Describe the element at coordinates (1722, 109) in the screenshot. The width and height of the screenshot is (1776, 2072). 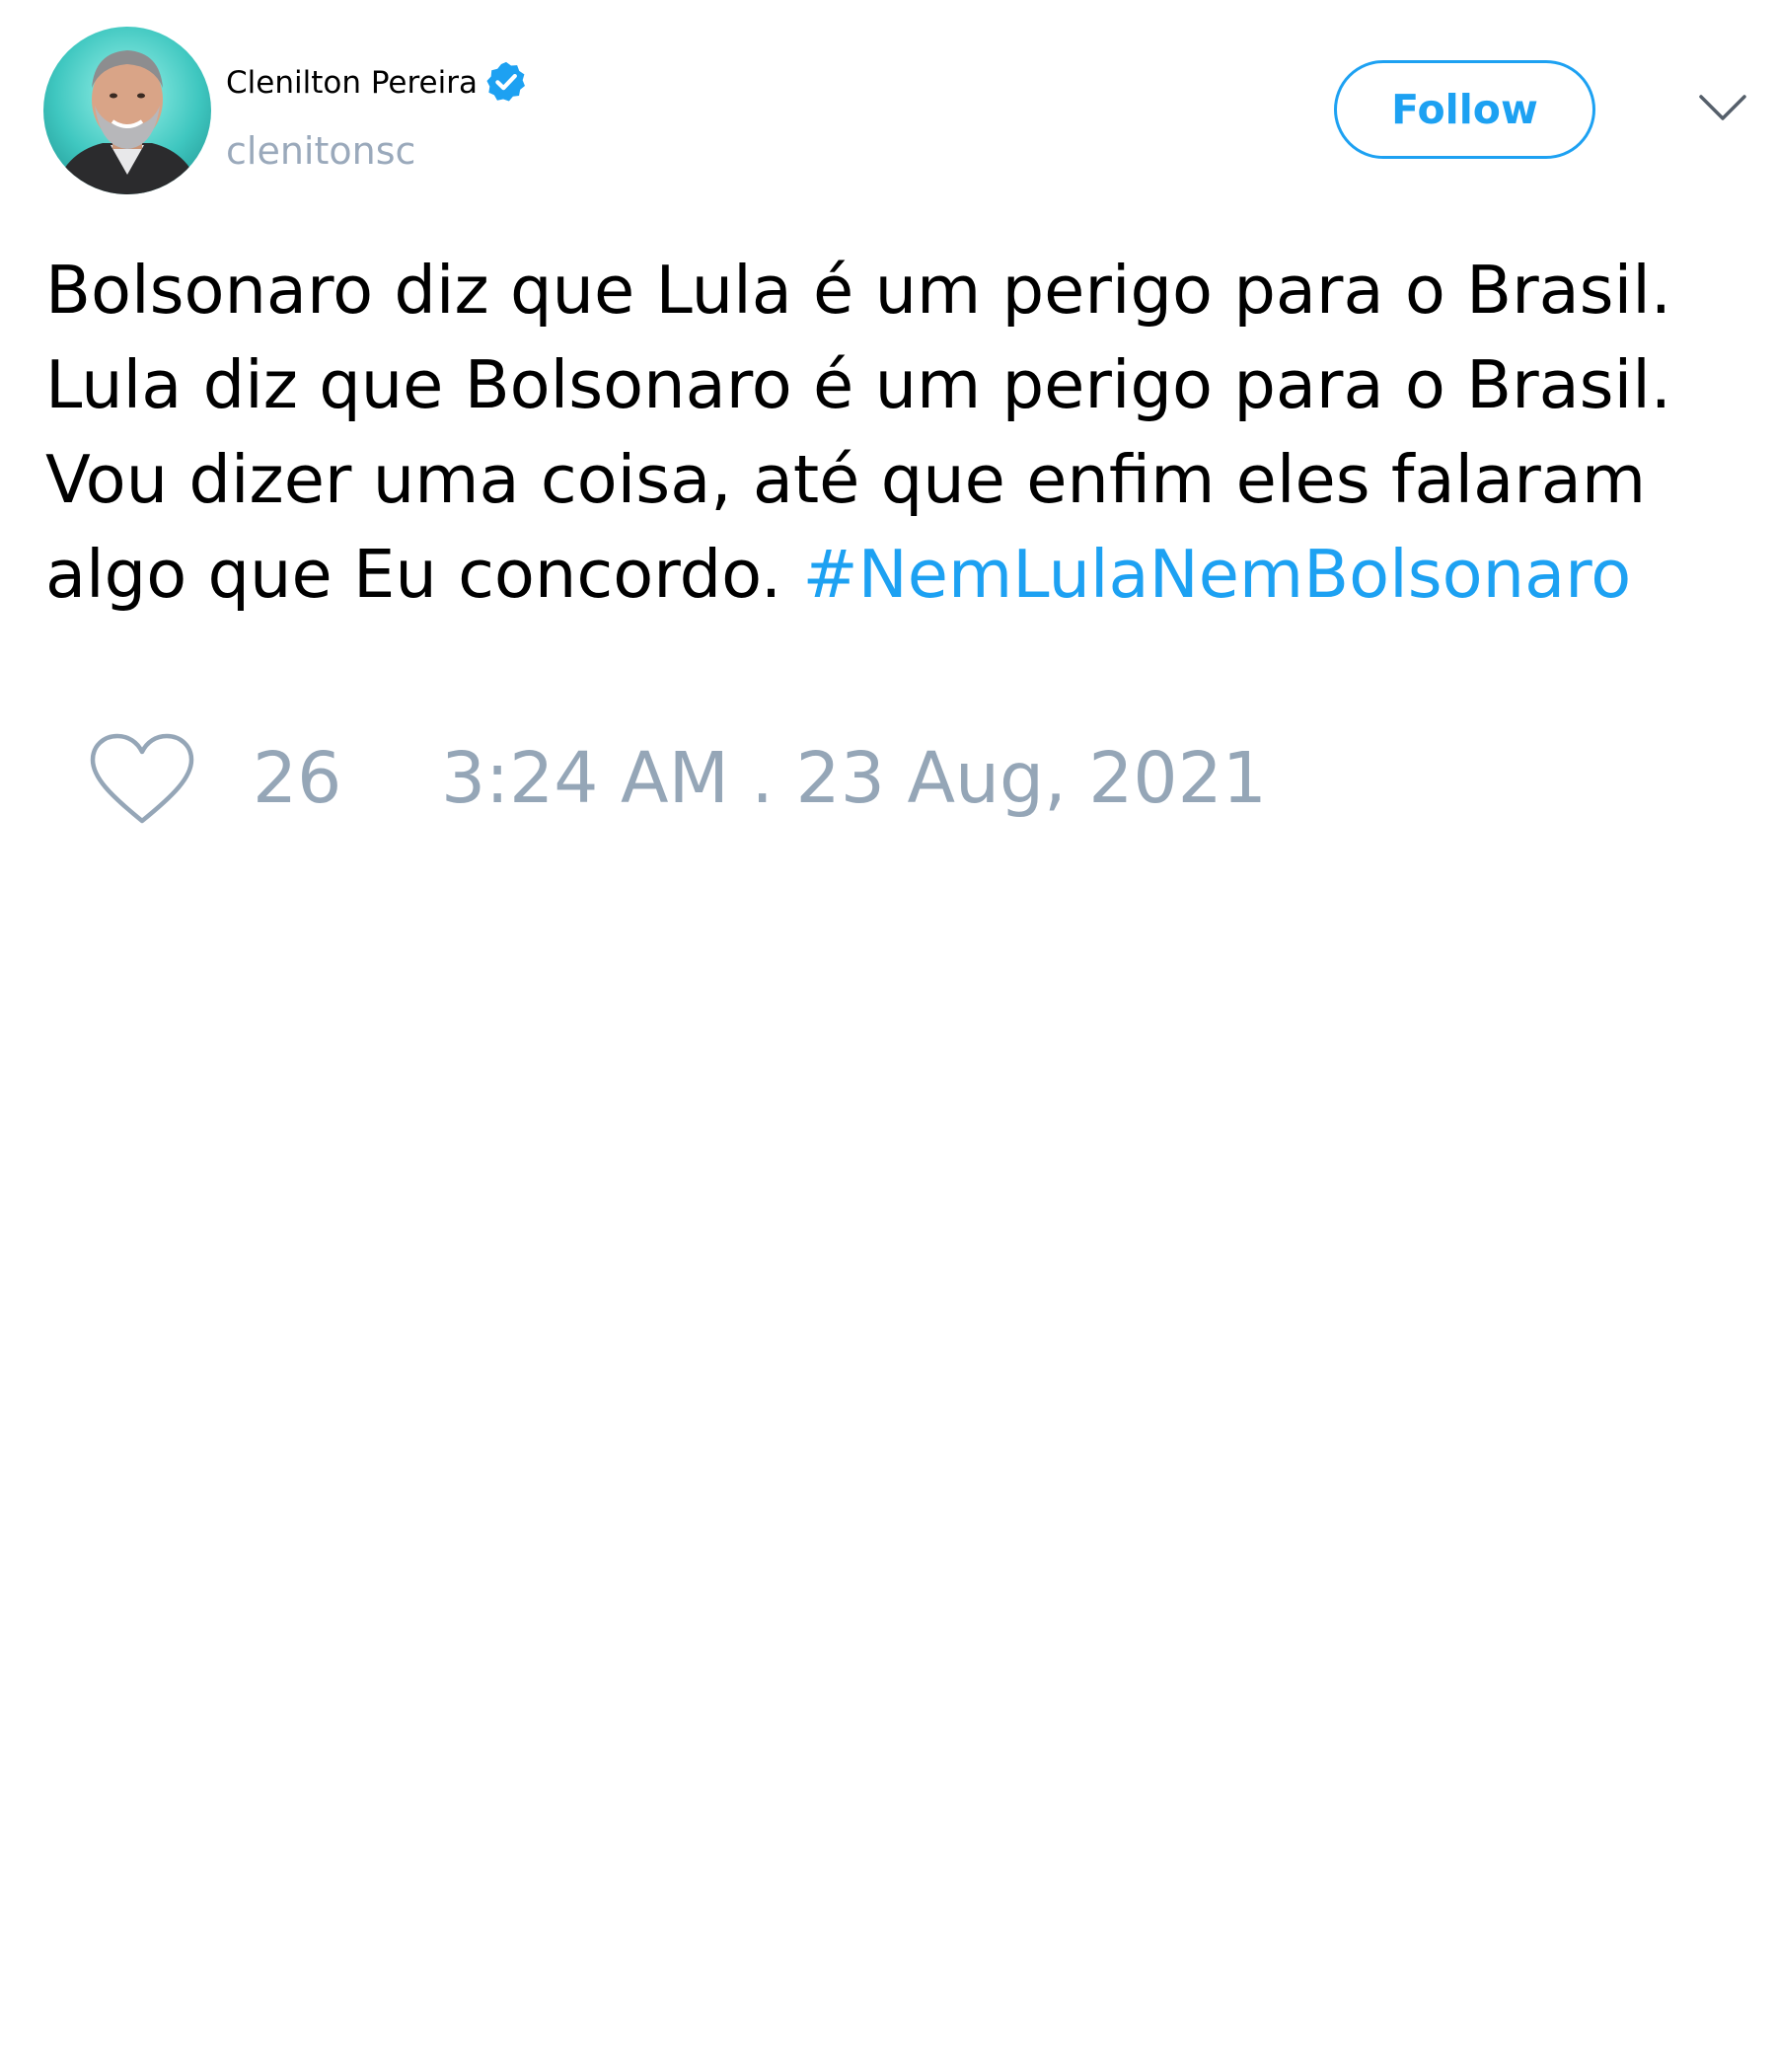
I see `chevron-down-icon` at that location.